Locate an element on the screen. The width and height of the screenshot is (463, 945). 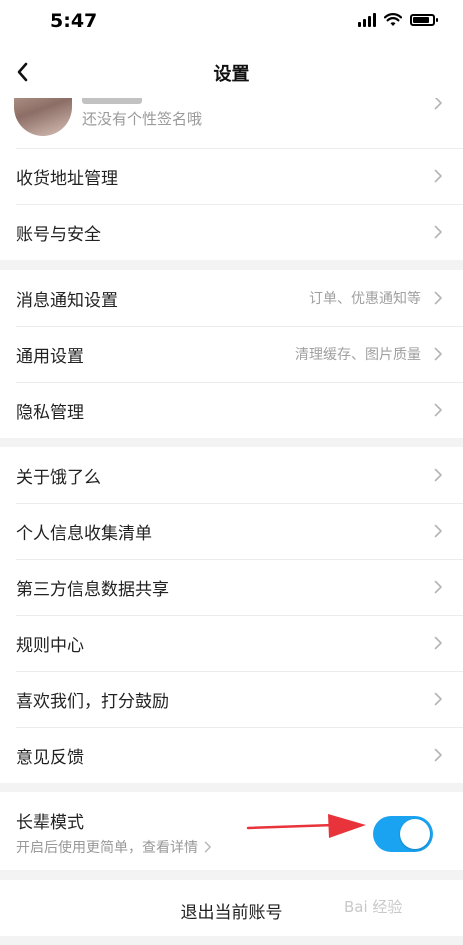
row-label: 意见反馈 is located at coordinates (50, 757).